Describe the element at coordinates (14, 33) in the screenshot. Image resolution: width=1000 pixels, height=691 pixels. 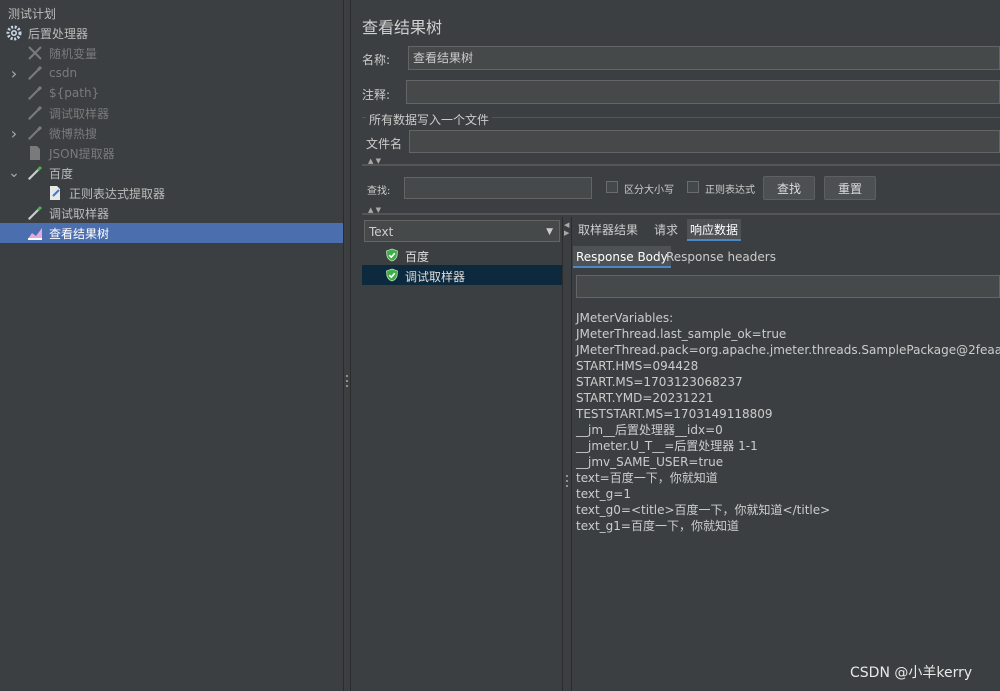
I see `gear-icon` at that location.